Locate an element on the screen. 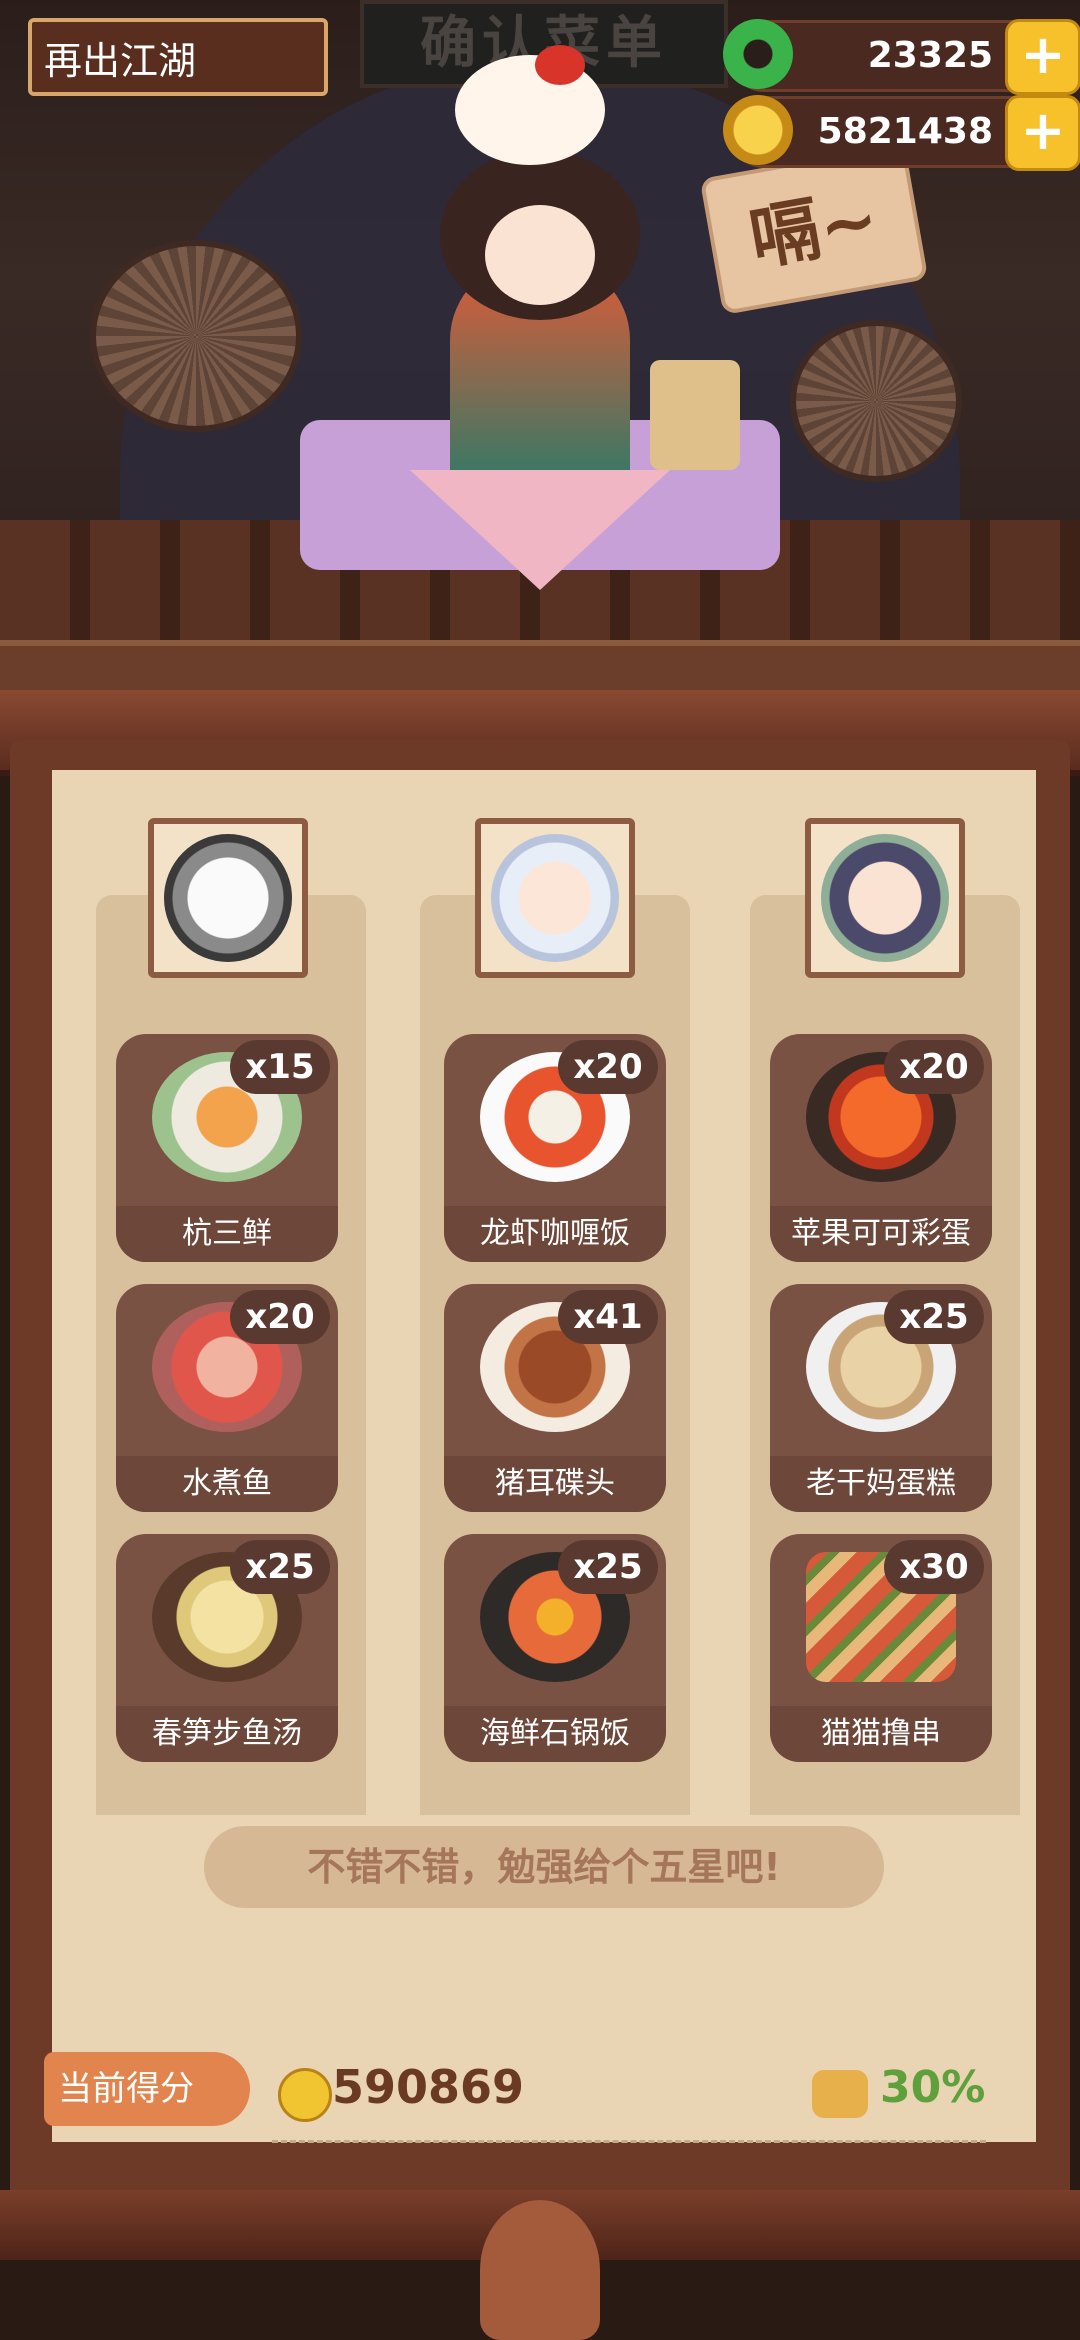 This screenshot has width=1080, height=2340. level-title: 再出江湖 is located at coordinates (178, 57).